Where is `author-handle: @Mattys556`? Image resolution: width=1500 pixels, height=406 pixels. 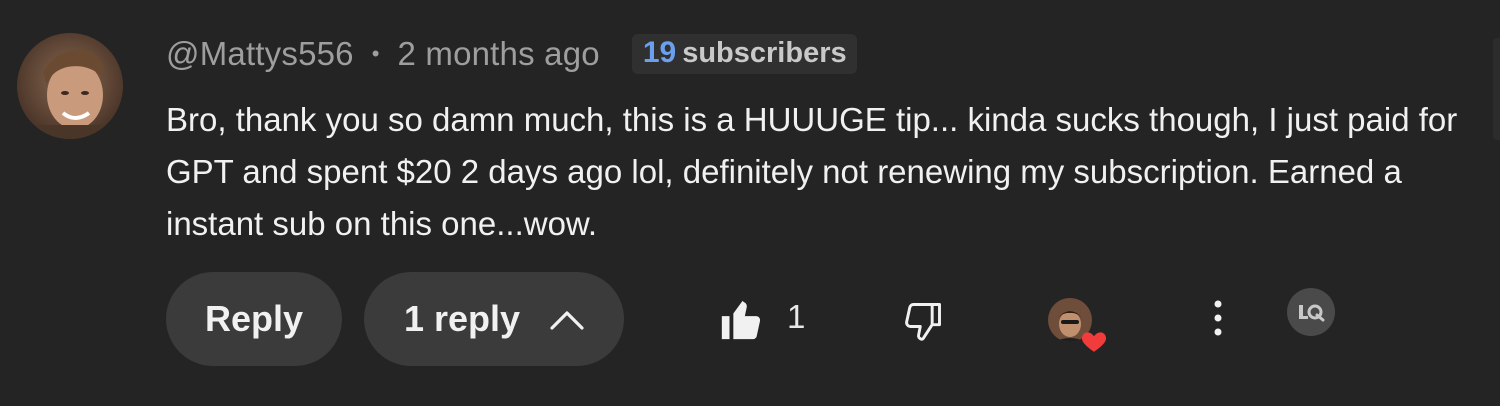 author-handle: @Mattys556 is located at coordinates (260, 54).